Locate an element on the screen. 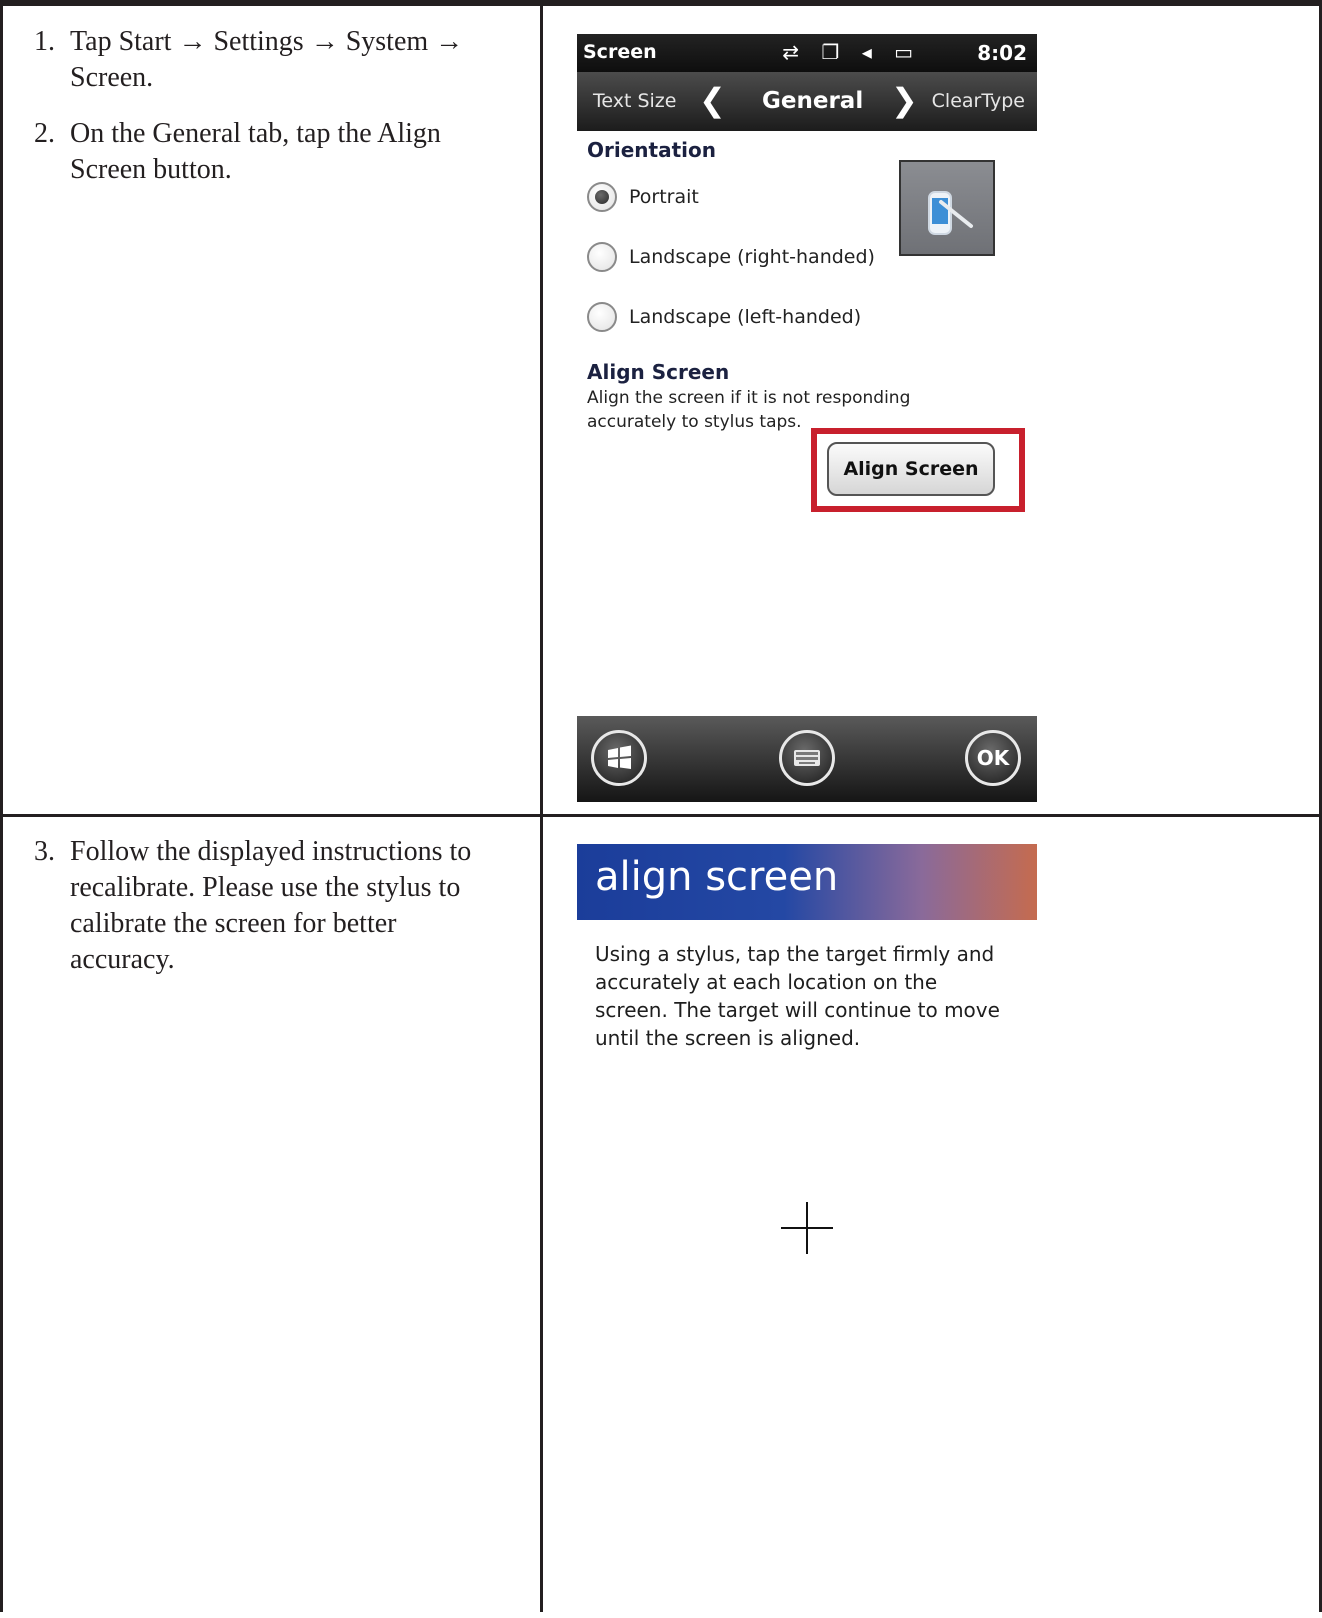 Image resolution: width=1322 pixels, height=1618 pixels. step-number: 1. is located at coordinates (44, 41).